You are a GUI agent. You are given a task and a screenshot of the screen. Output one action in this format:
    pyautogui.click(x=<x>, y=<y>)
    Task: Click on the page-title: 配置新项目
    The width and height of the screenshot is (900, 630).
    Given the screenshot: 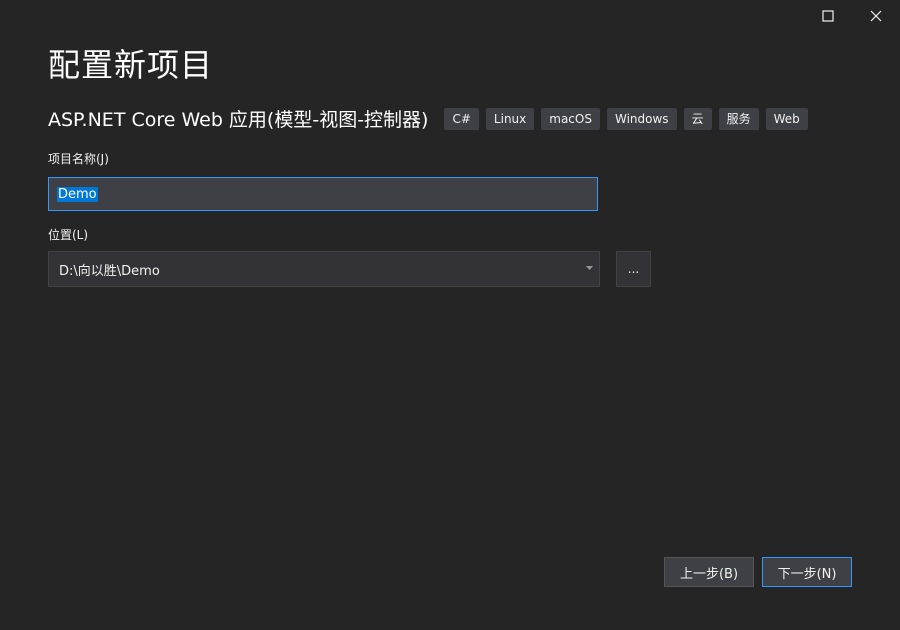 What is the action you would take?
    pyautogui.click(x=131, y=65)
    